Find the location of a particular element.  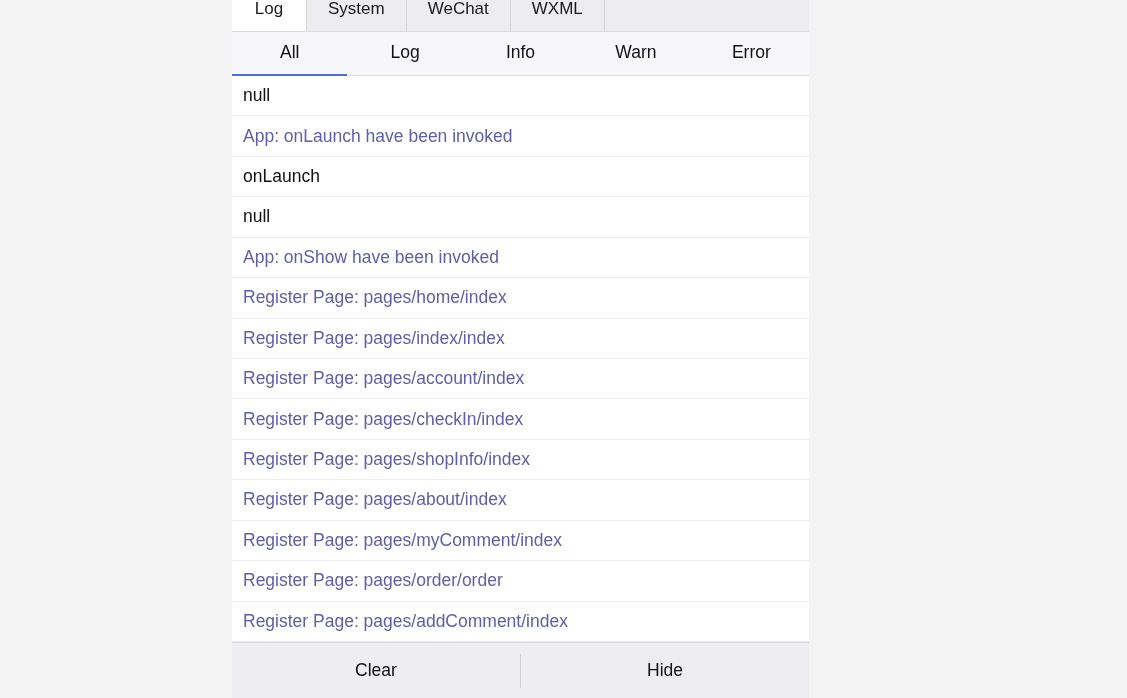

log-entry: App: onShow have been invoked is located at coordinates (520, 258).